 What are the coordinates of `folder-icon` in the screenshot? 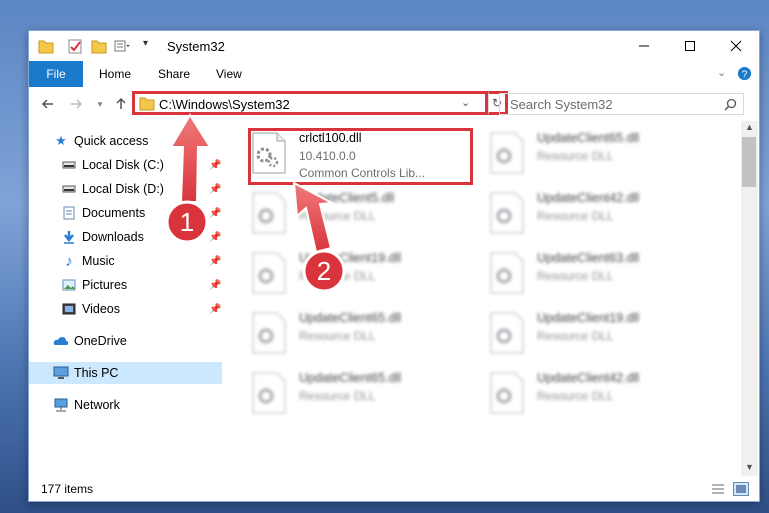 It's located at (147, 104).